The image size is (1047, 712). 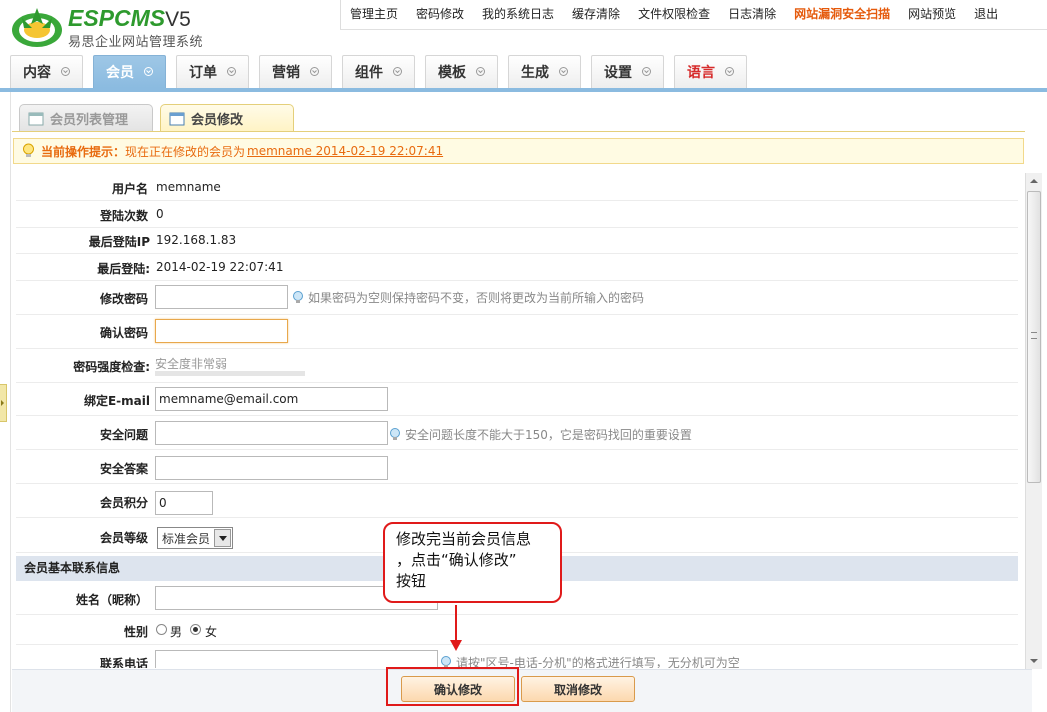 I want to click on username-label: 用户名, so click(x=129, y=189).